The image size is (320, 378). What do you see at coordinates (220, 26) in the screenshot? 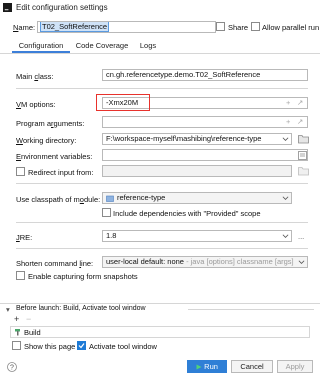
I see `share-checkbox` at bounding box center [220, 26].